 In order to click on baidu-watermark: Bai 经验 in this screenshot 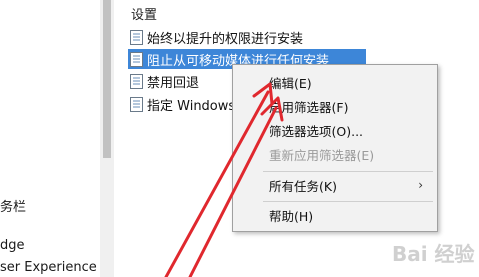, I will do `click(426, 250)`.